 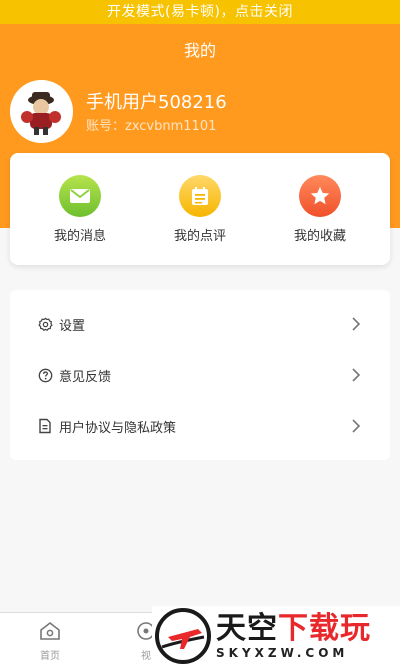 I want to click on watermark-brand-main: 天空, so click(x=247, y=628).